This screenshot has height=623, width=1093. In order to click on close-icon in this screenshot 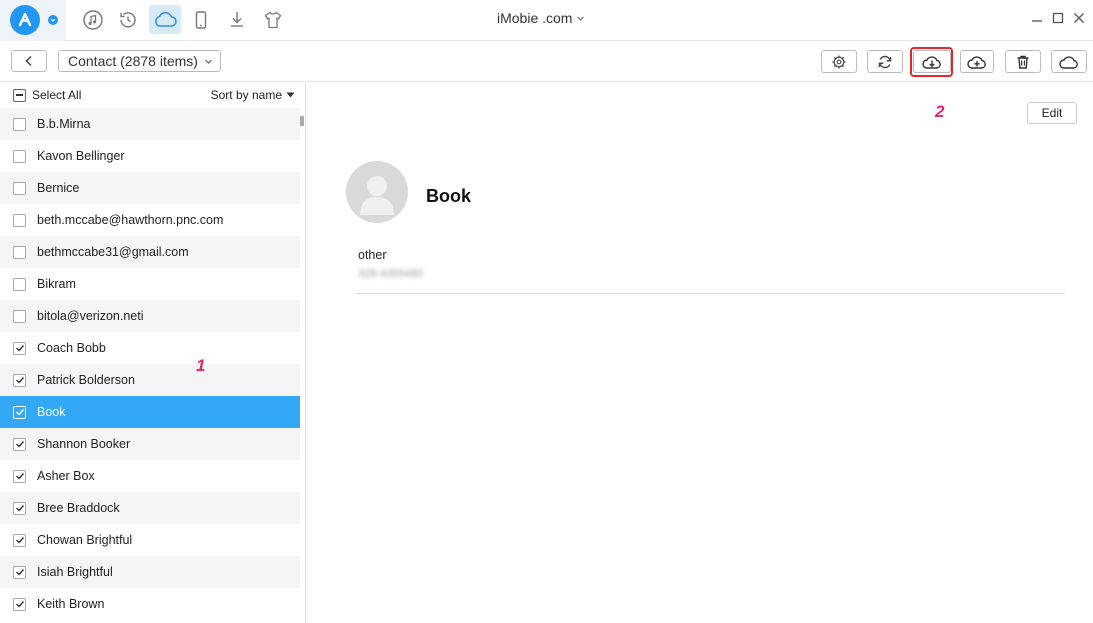, I will do `click(1079, 18)`.